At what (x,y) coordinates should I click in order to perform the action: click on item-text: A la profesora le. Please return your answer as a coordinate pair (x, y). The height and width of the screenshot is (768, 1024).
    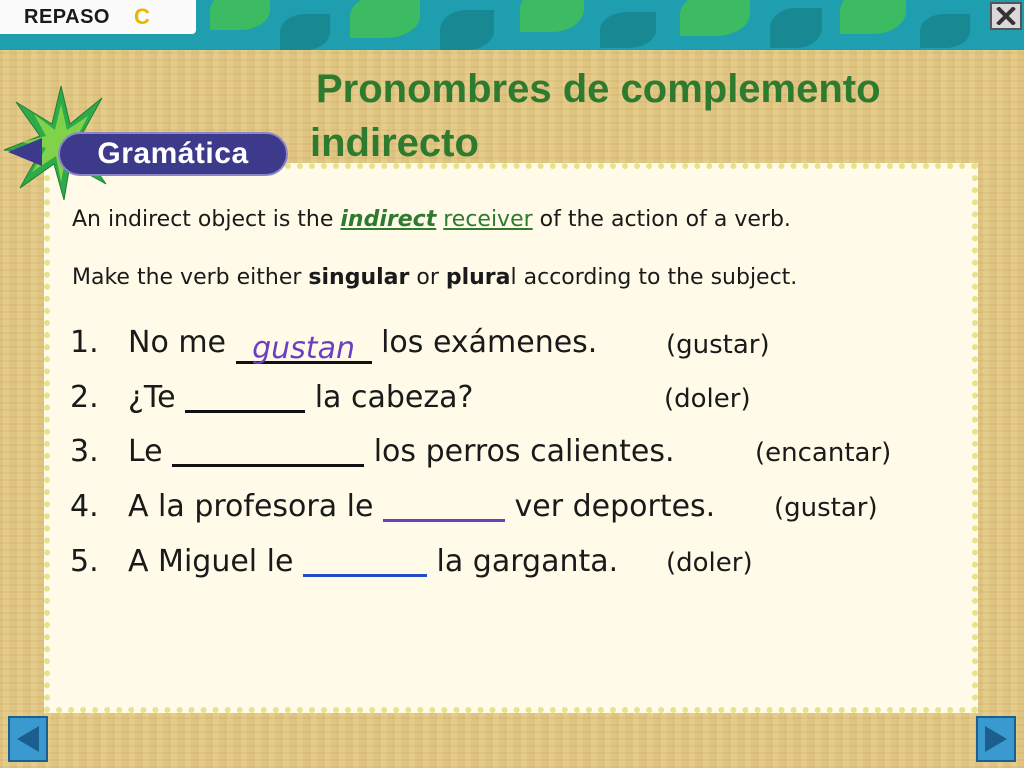
    Looking at the image, I should click on (255, 506).